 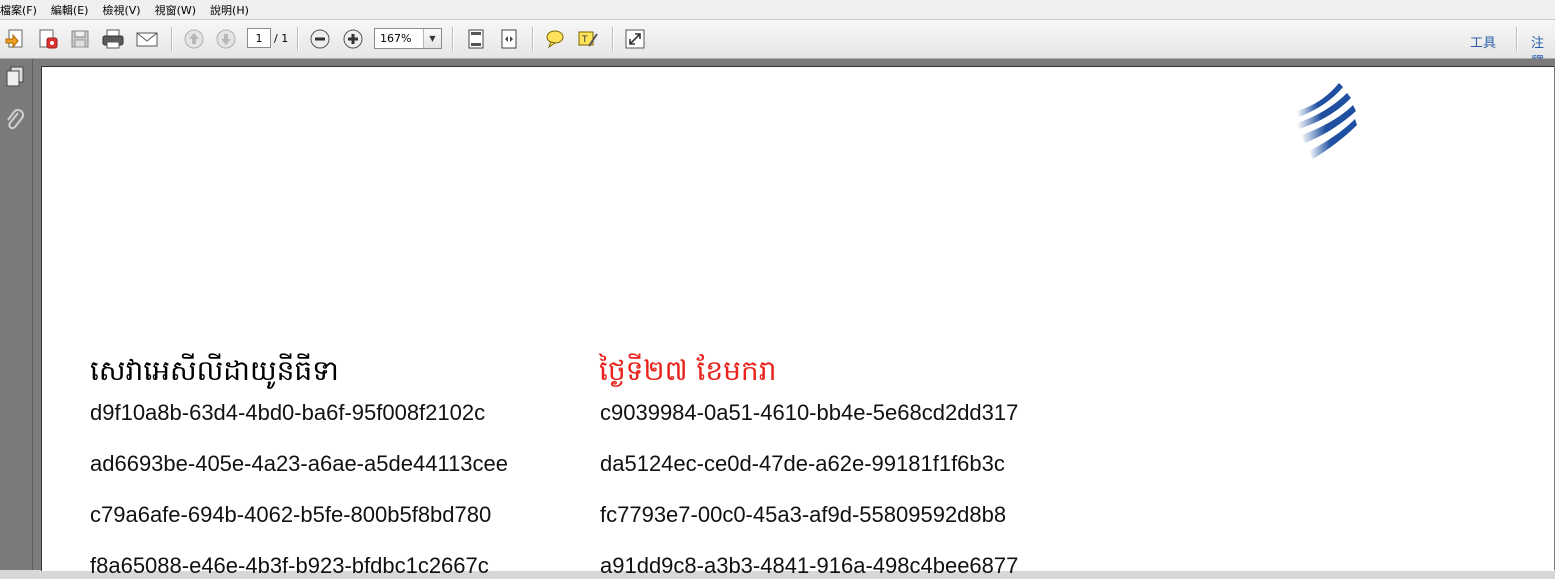 I want to click on menu-file: 檔案(F), so click(x=22, y=10).